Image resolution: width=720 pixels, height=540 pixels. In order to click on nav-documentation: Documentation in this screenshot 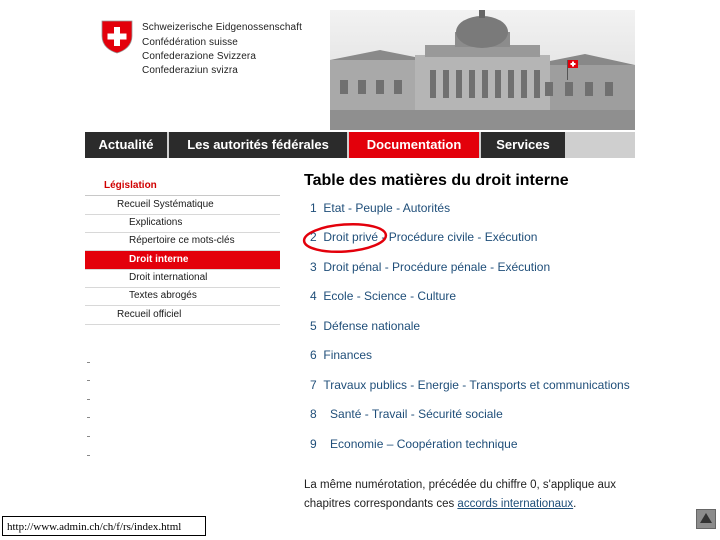, I will do `click(414, 145)`.